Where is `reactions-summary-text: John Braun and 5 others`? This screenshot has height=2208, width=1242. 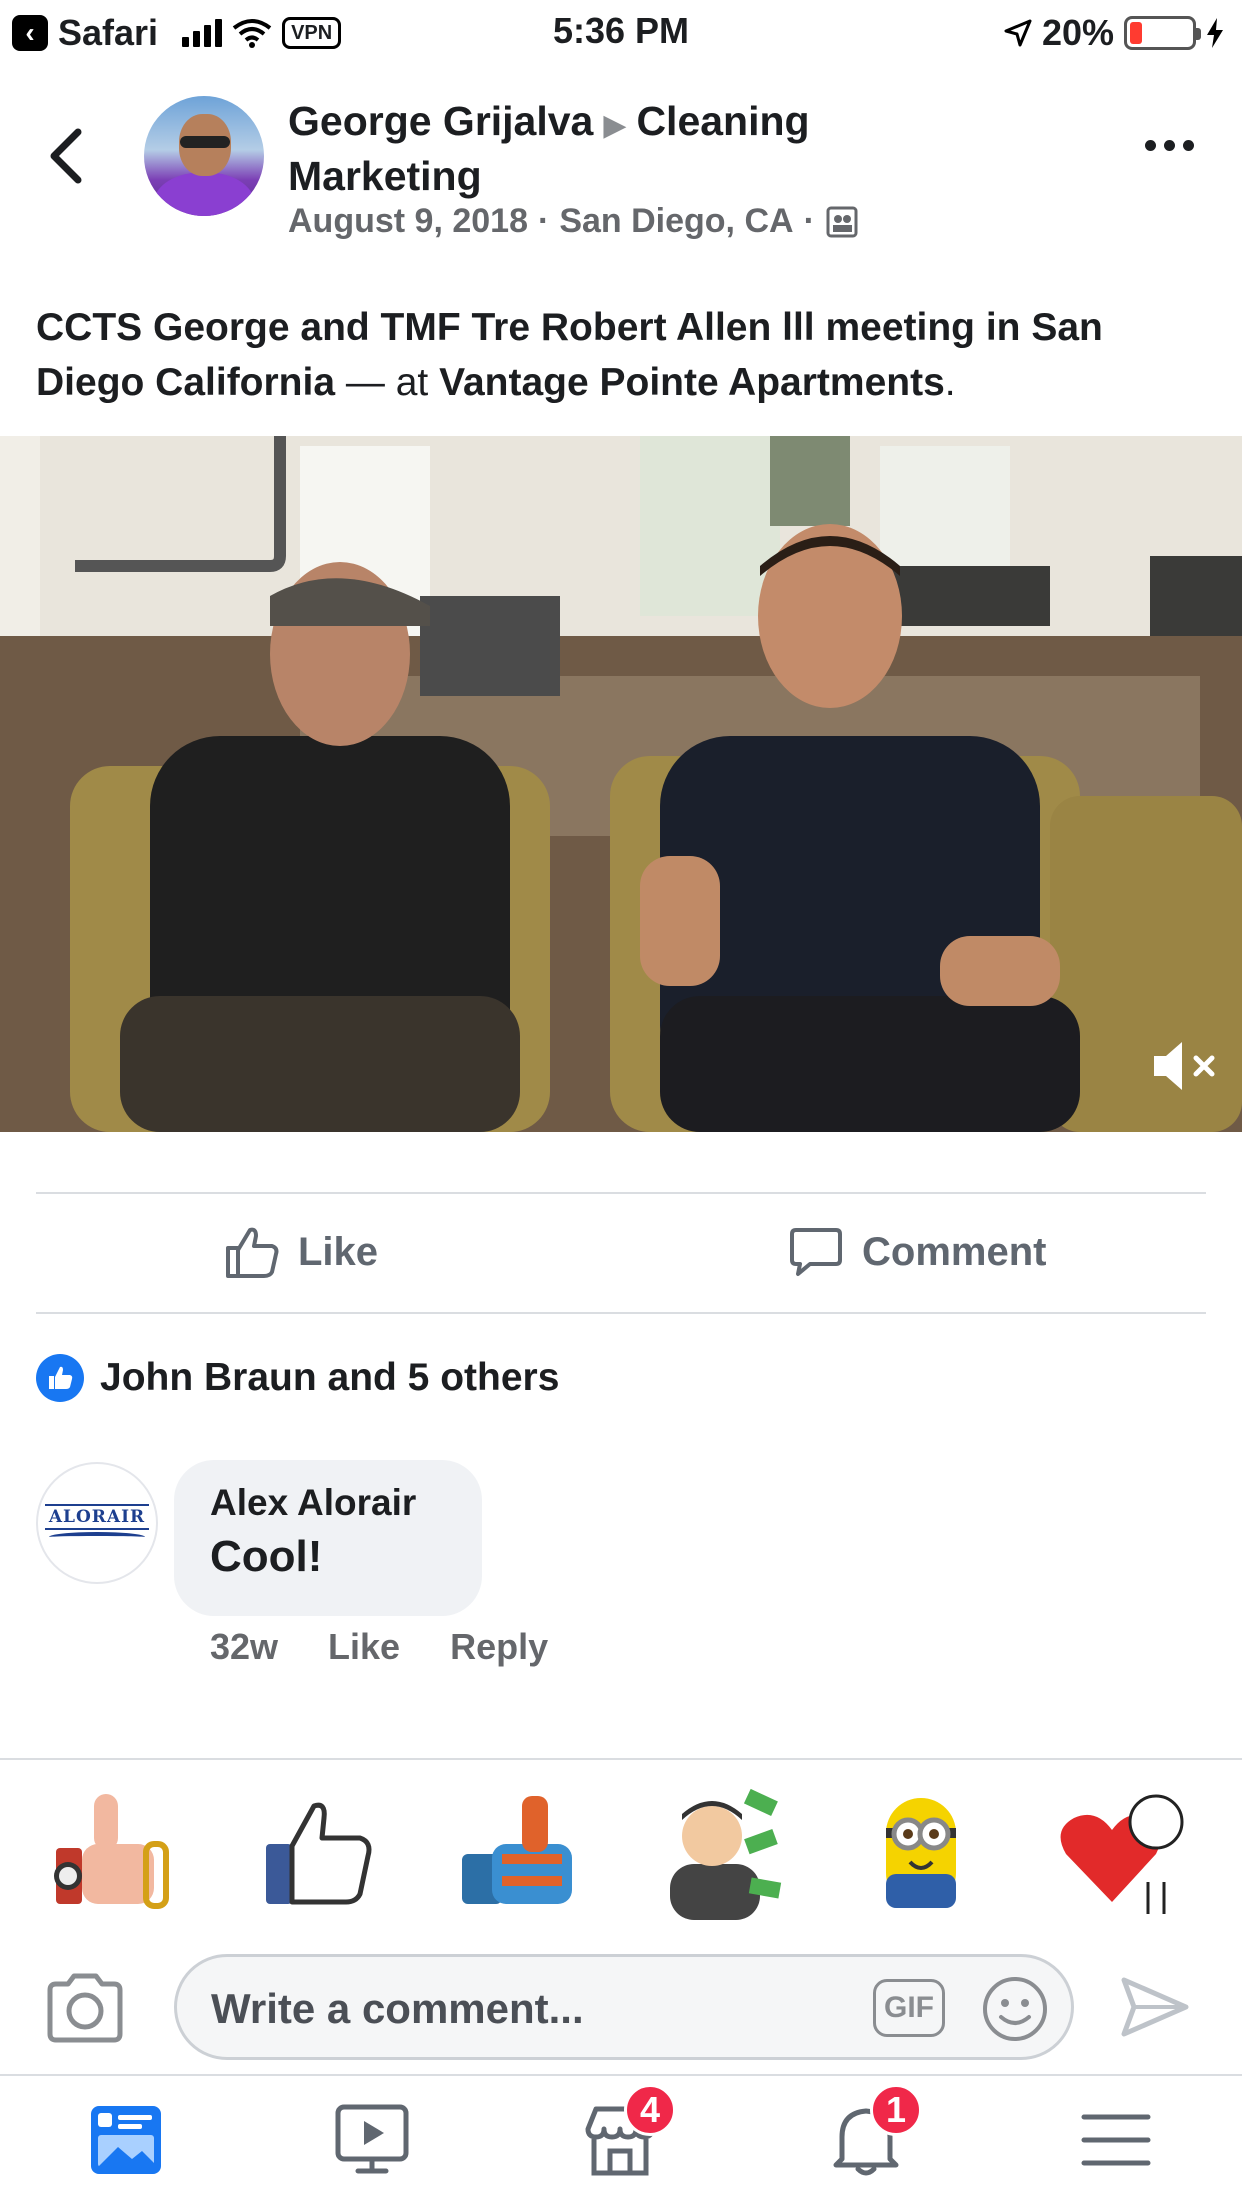 reactions-summary-text: John Braun and 5 others is located at coordinates (330, 1377).